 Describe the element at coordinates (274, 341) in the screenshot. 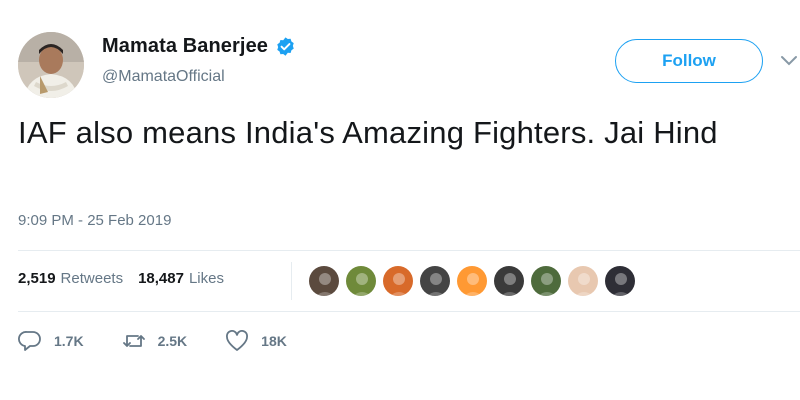

I see `like-count: 18K` at that location.